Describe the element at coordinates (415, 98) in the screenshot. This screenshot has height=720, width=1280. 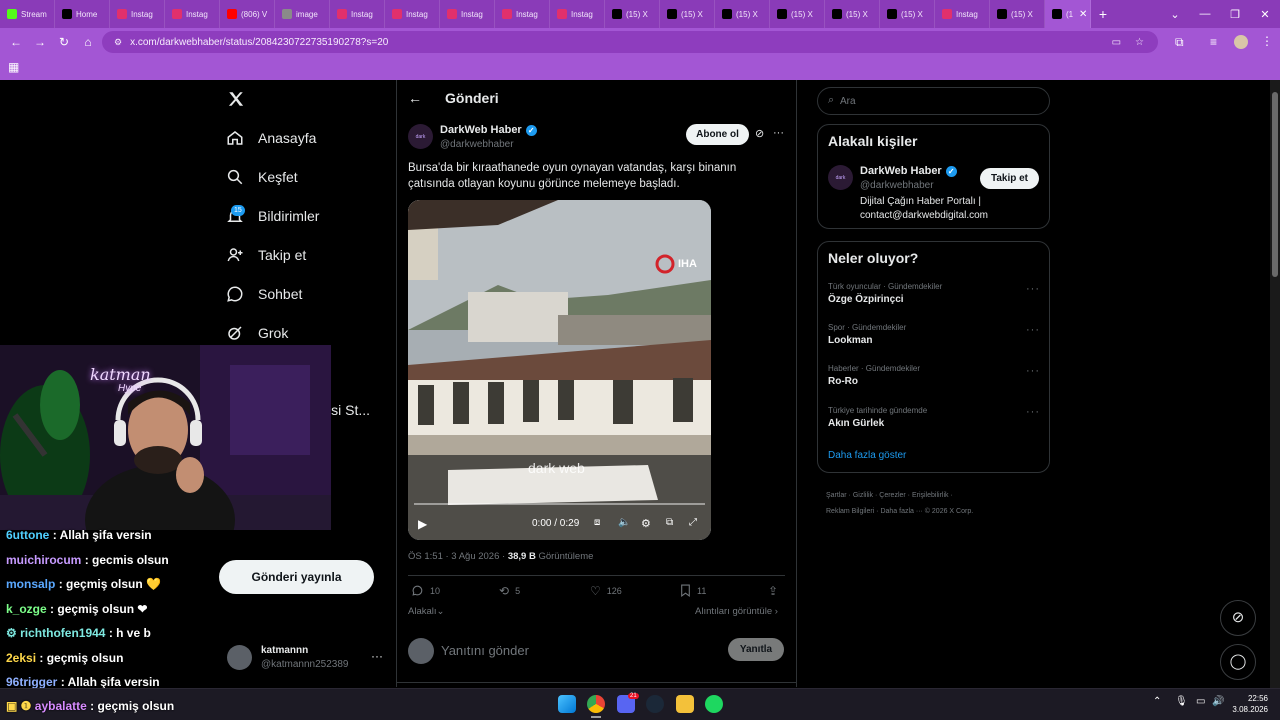
I see `back-arrow-icon: ←` at that location.